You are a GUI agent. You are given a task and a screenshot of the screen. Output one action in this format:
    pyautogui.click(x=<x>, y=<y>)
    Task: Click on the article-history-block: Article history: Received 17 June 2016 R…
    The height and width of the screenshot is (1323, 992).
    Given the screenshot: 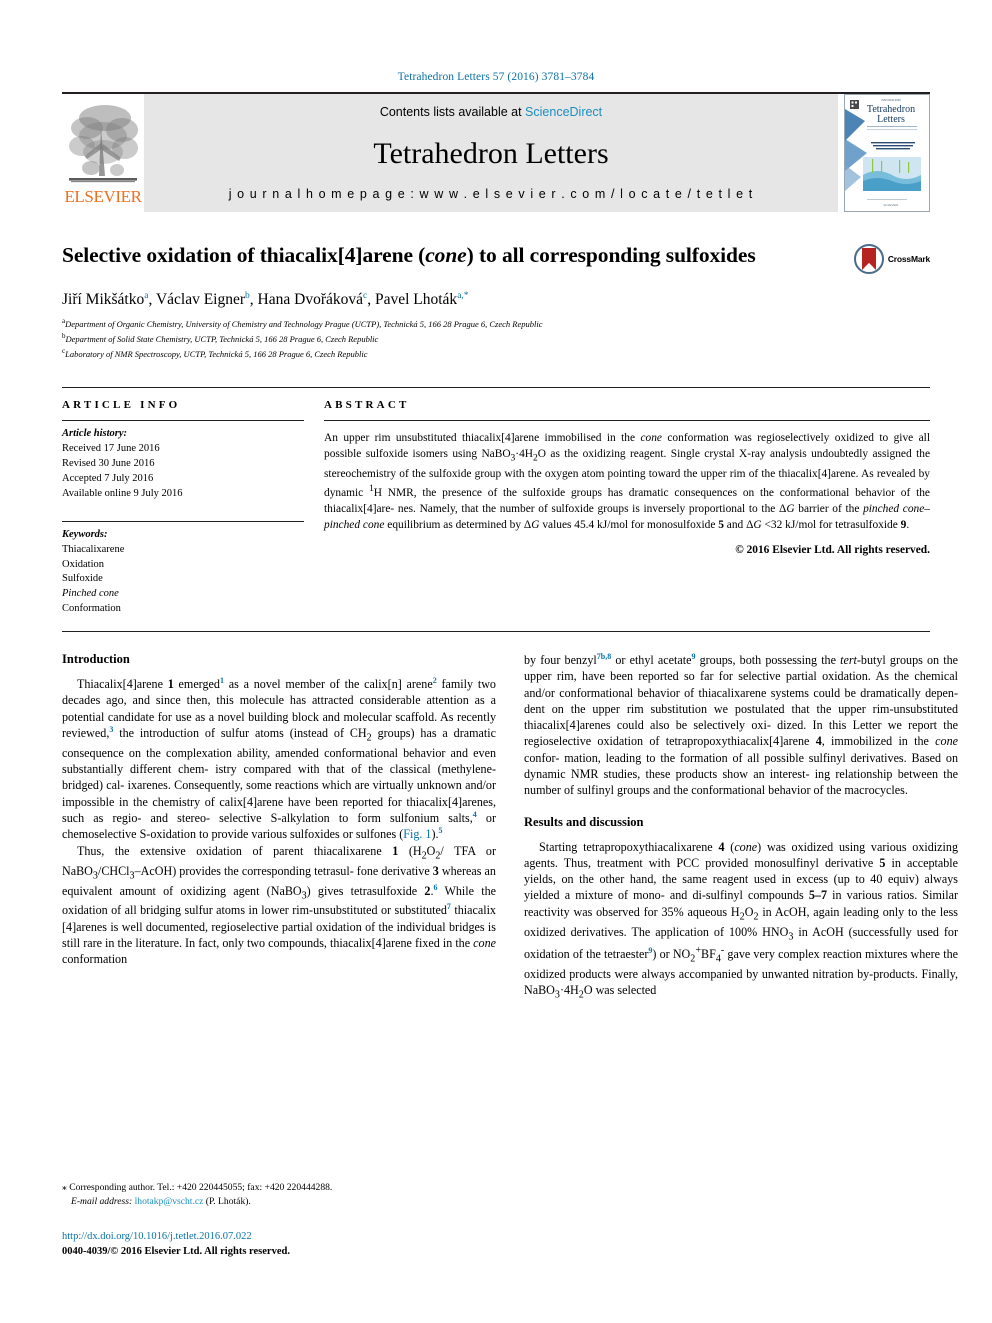 What is the action you would take?
    pyautogui.click(x=183, y=461)
    